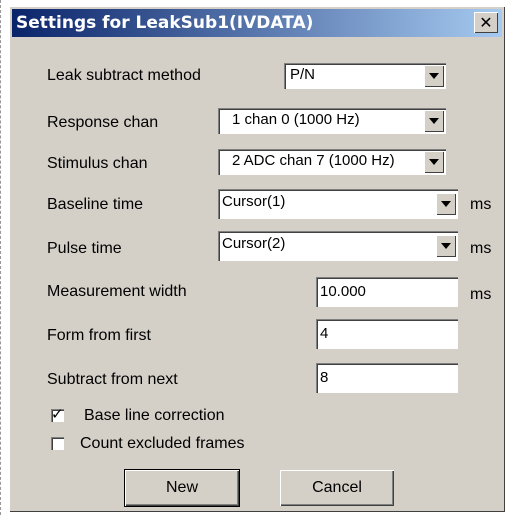 This screenshot has height=515, width=509. Describe the element at coordinates (182, 488) in the screenshot. I see `new-button: New` at that location.